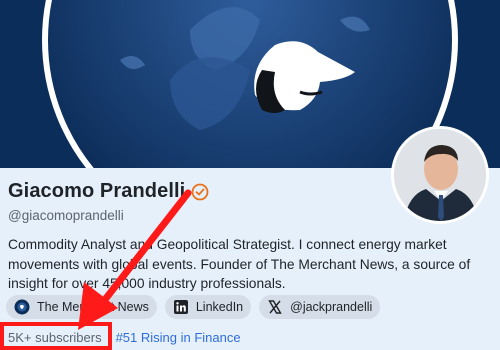  Describe the element at coordinates (22, 307) in the screenshot. I see `merchant-news-logo-icon` at that location.